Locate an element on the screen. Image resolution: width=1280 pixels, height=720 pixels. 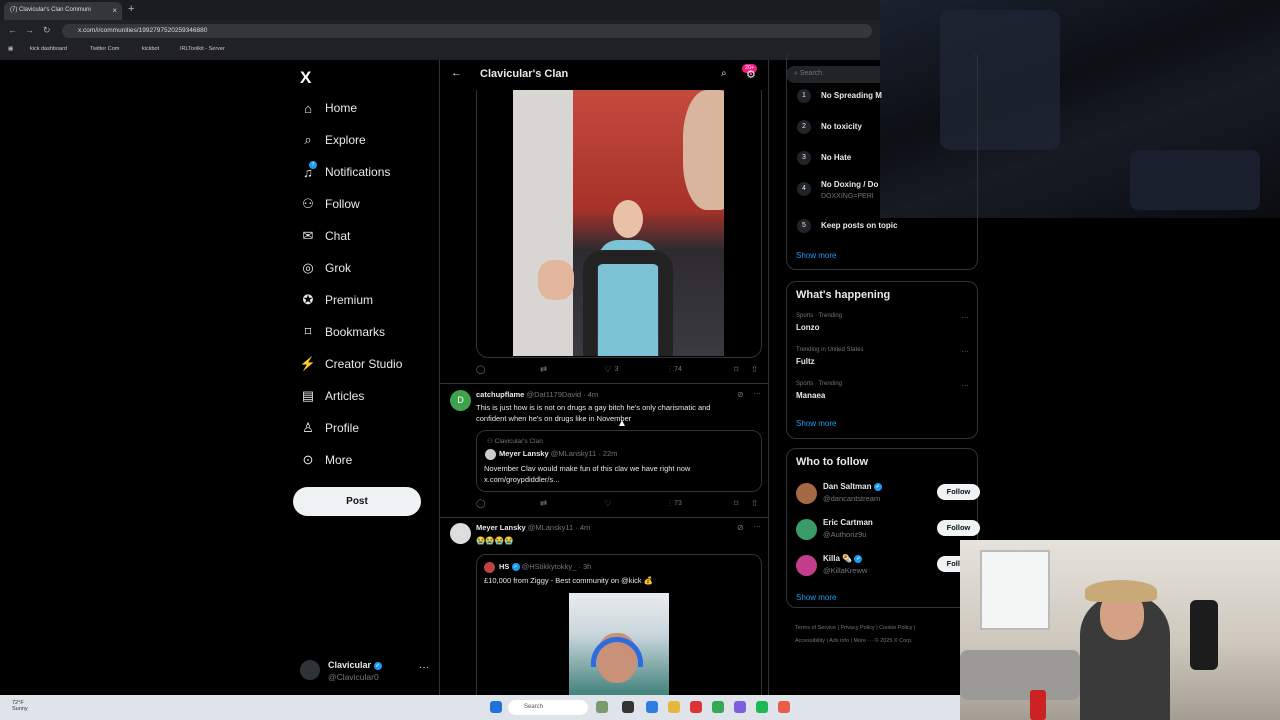
follow-suggestion: Dan Saltman ✓ @dancantstream Follow is located at coordinates (888, 493).